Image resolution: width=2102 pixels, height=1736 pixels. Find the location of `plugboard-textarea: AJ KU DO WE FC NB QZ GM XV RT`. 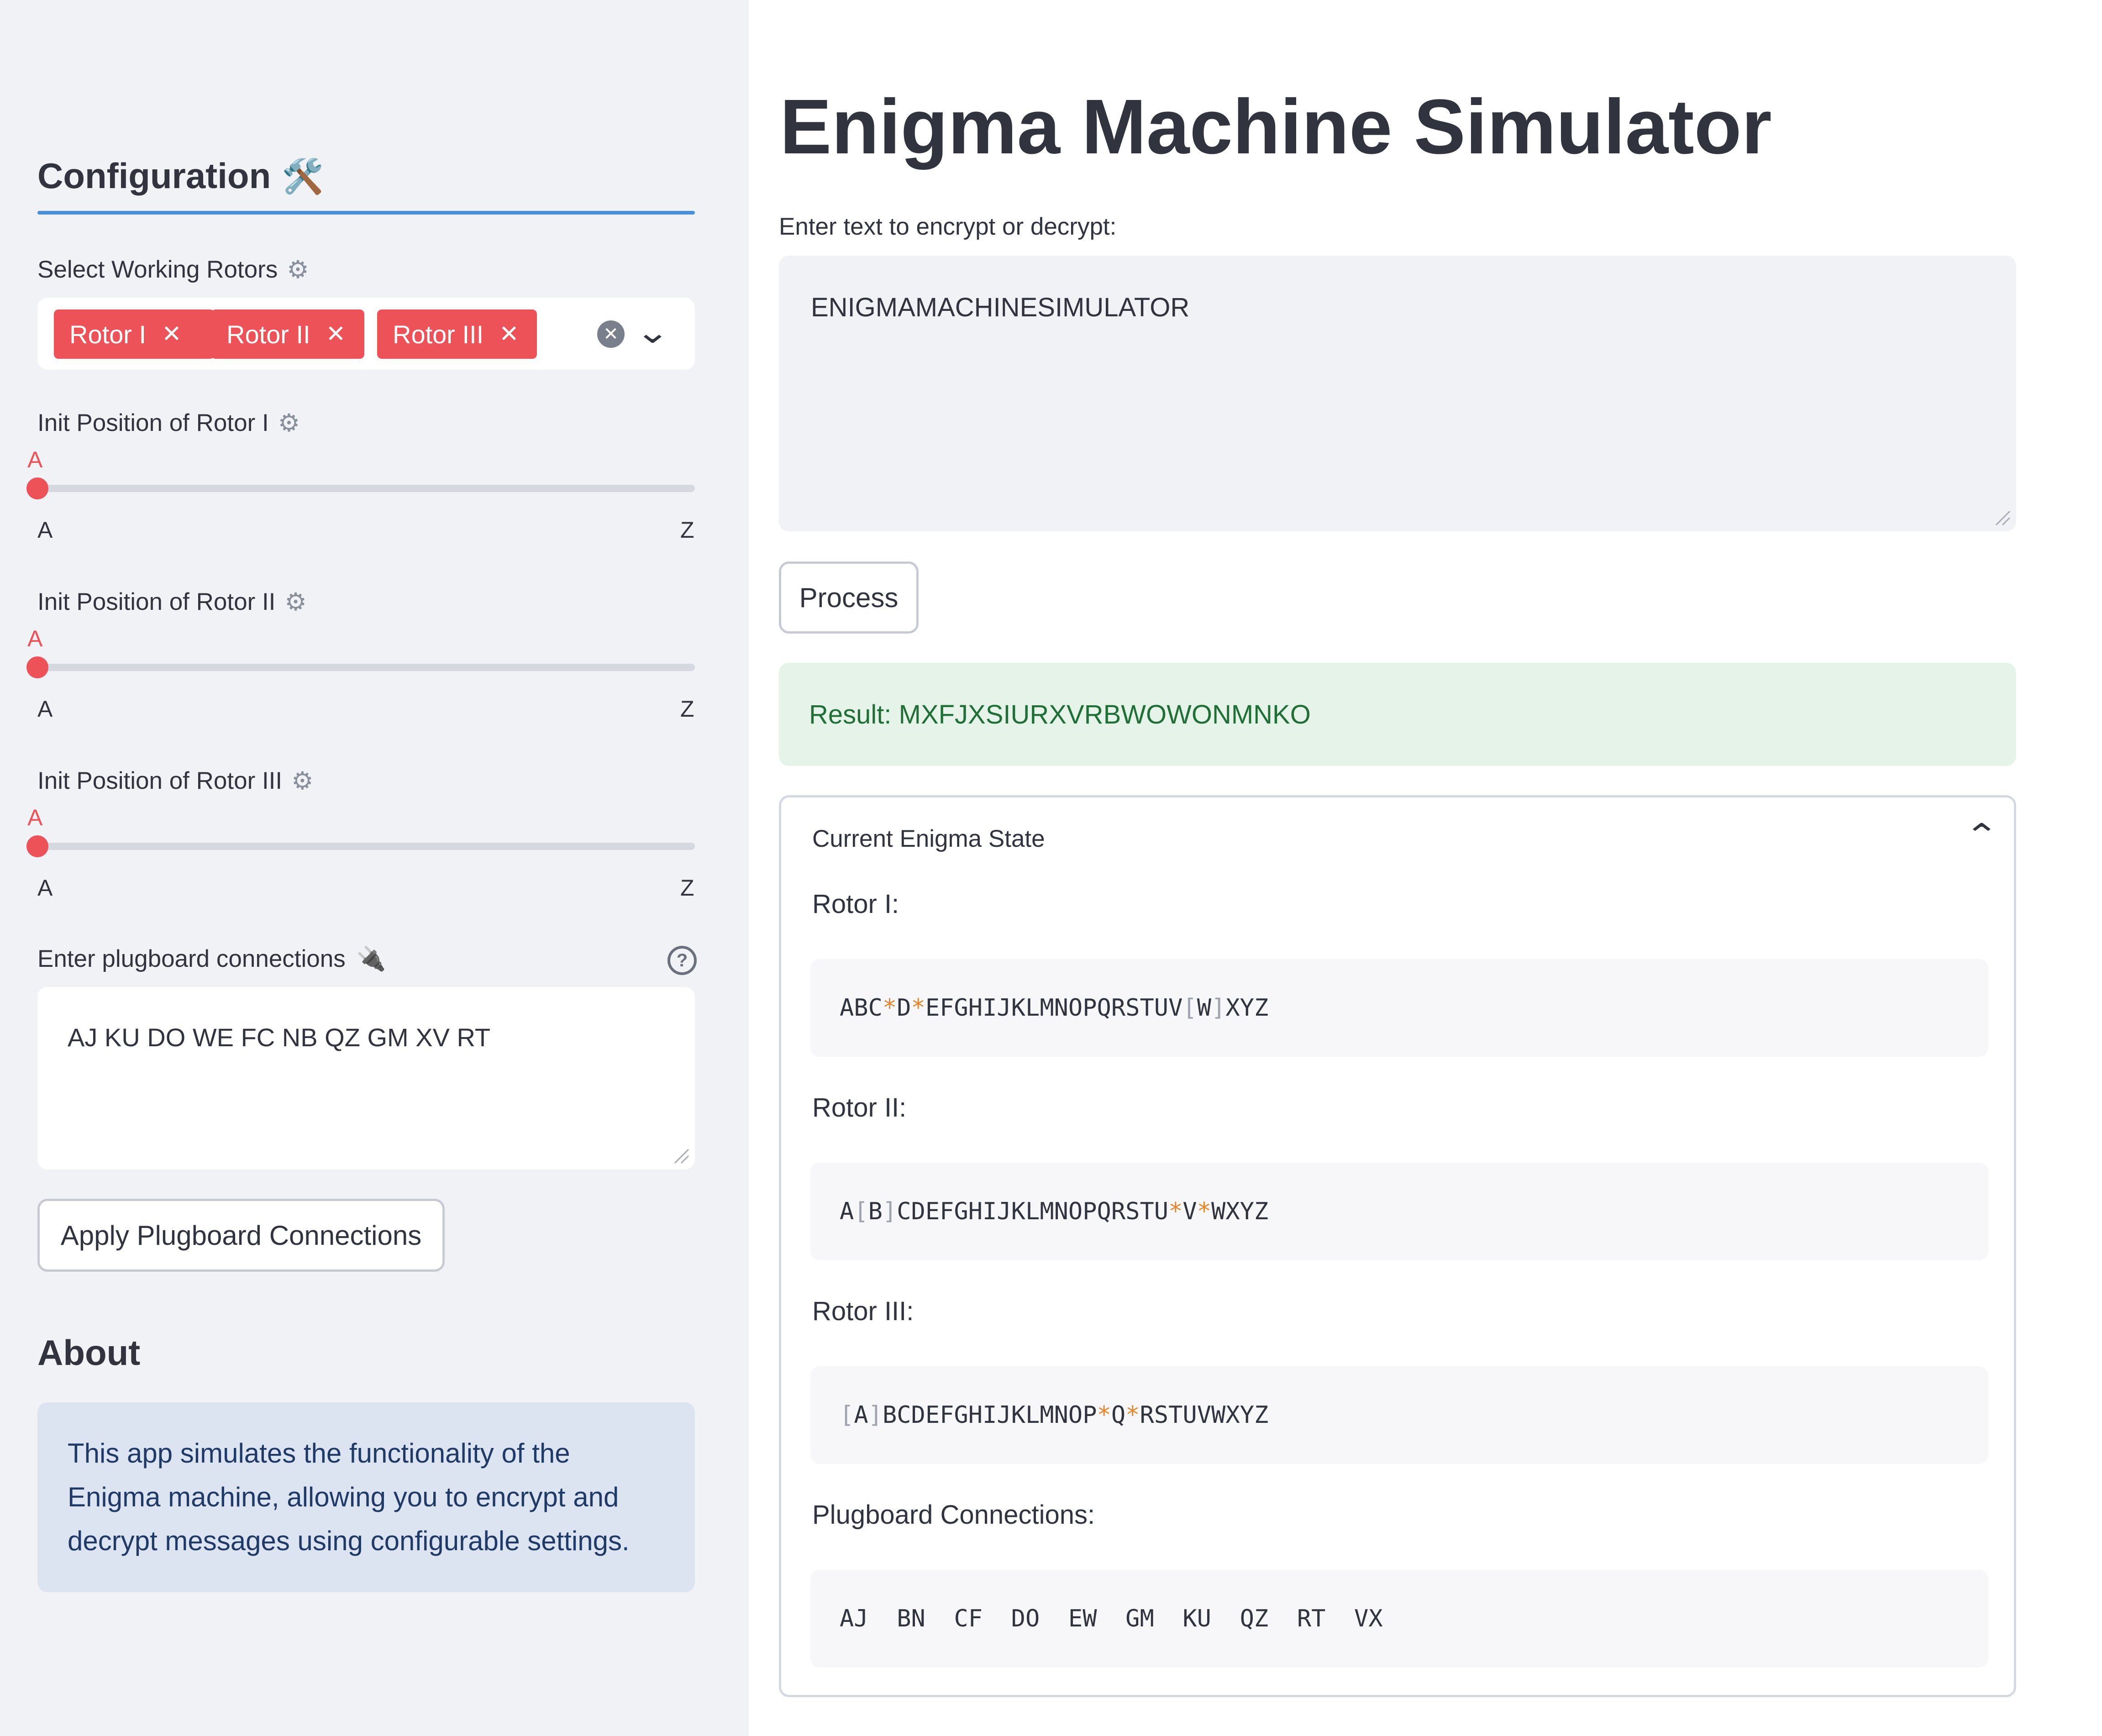

plugboard-textarea: AJ KU DO WE FC NB QZ GM XV RT is located at coordinates (366, 1078).